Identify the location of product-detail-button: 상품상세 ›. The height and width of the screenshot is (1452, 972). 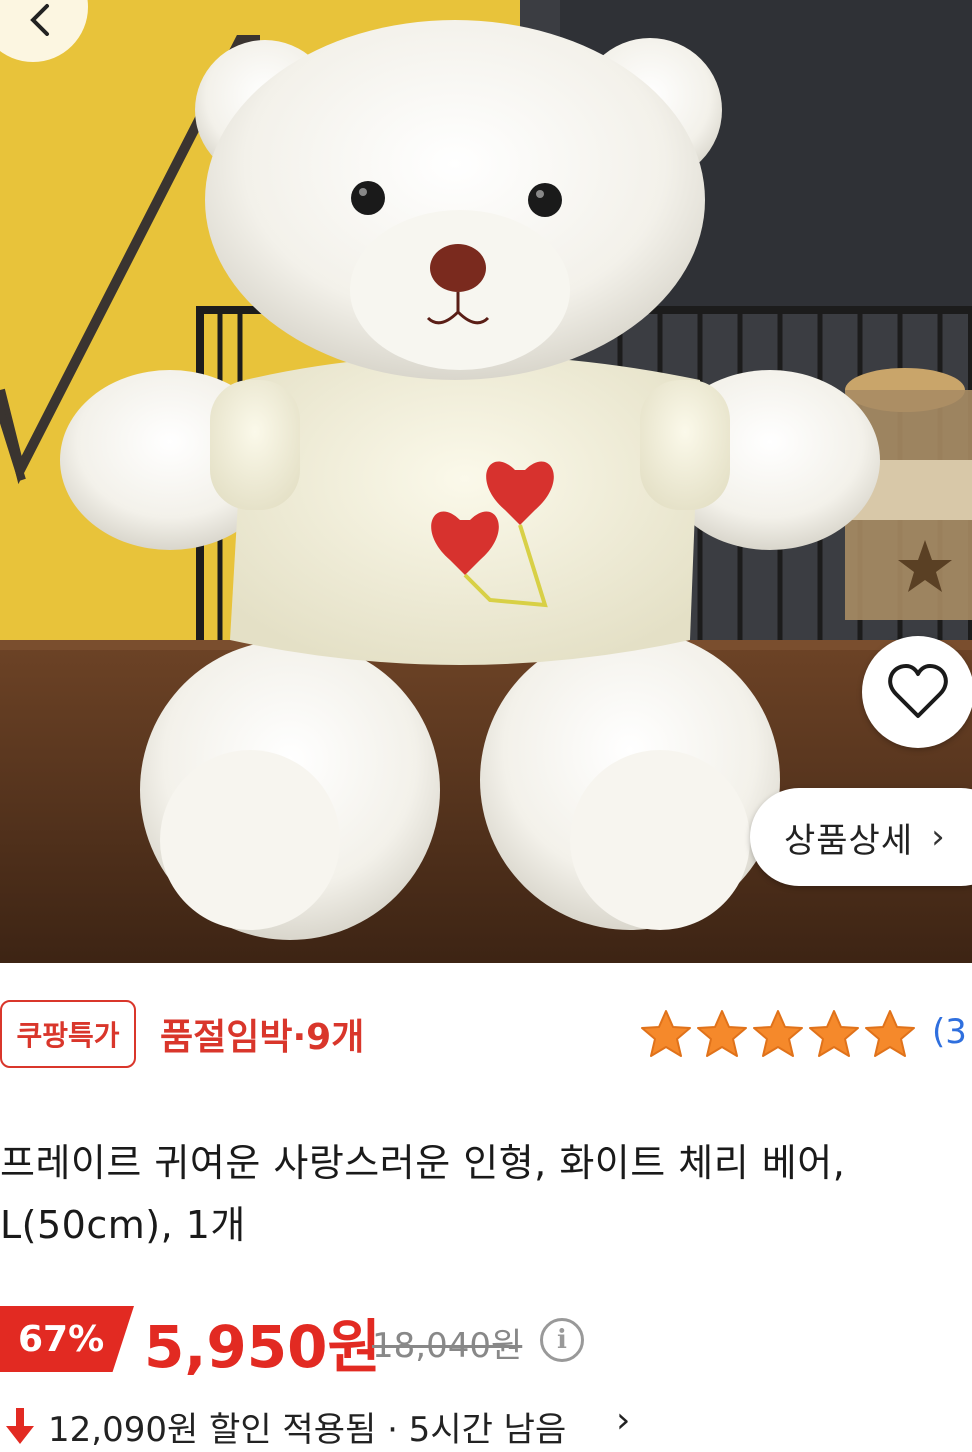
(861, 837).